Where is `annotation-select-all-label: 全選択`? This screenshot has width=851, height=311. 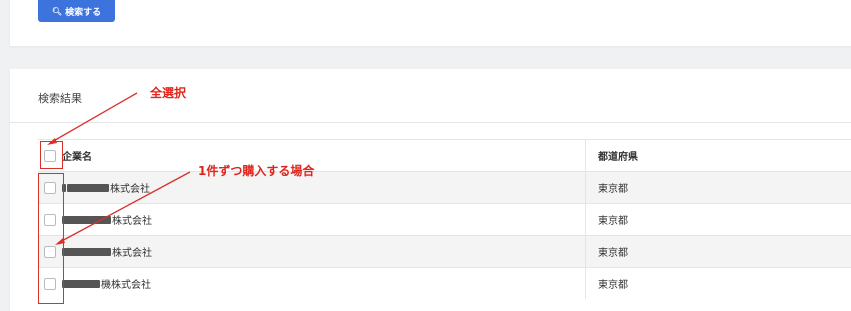 annotation-select-all-label: 全選択 is located at coordinates (168, 93).